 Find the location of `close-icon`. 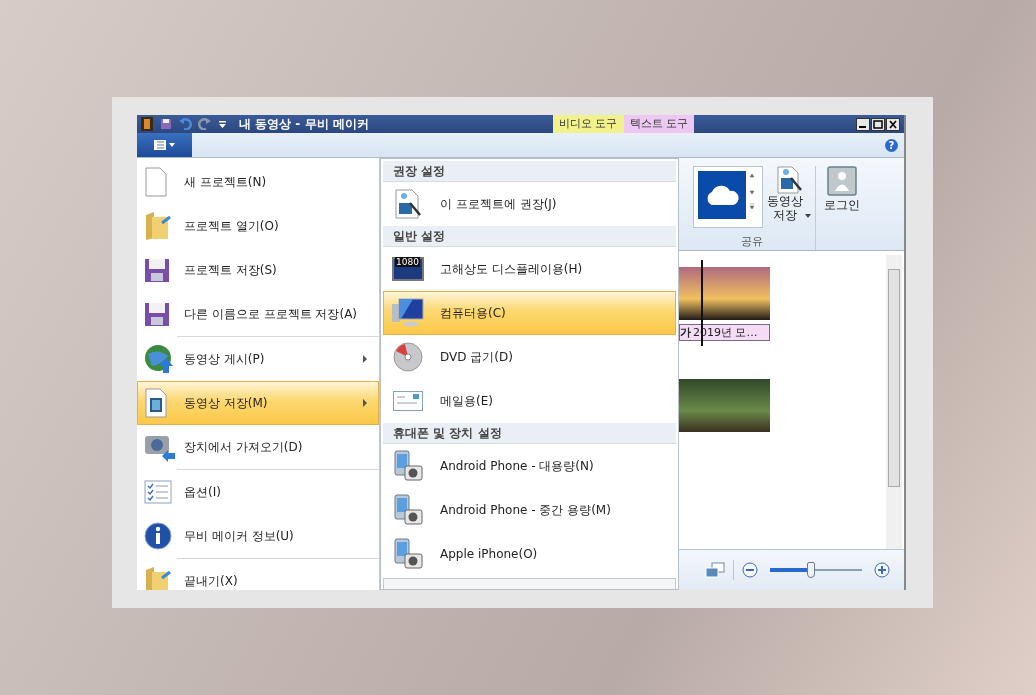

close-icon is located at coordinates (893, 124).